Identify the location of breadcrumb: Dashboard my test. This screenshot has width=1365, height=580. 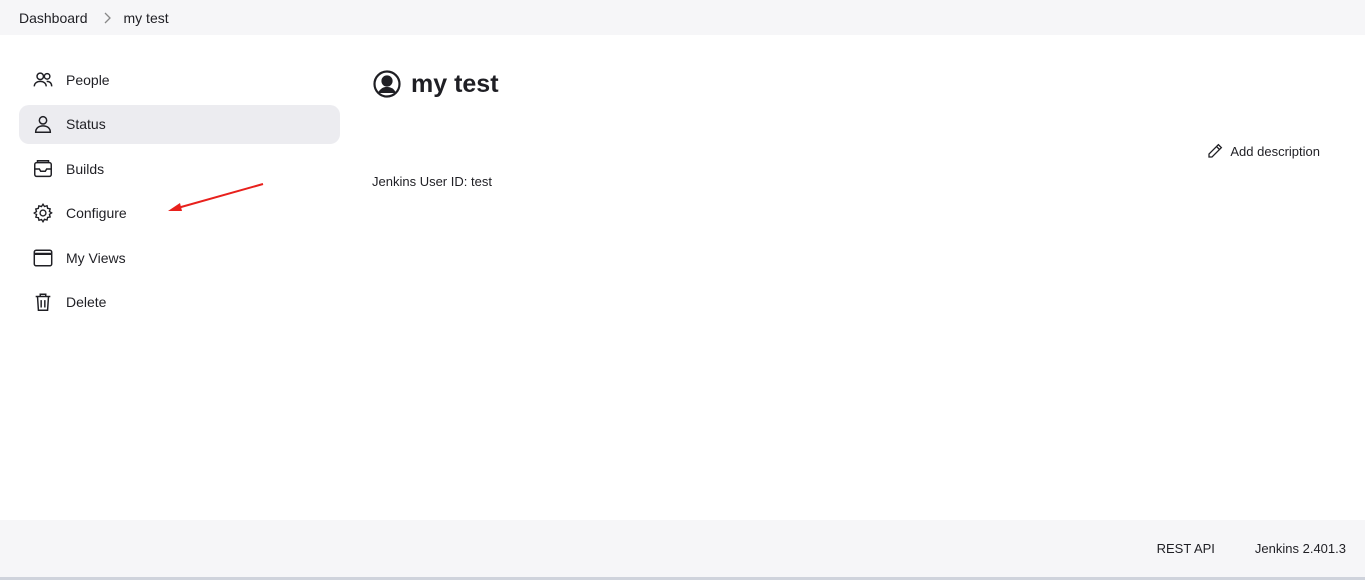
(682, 17).